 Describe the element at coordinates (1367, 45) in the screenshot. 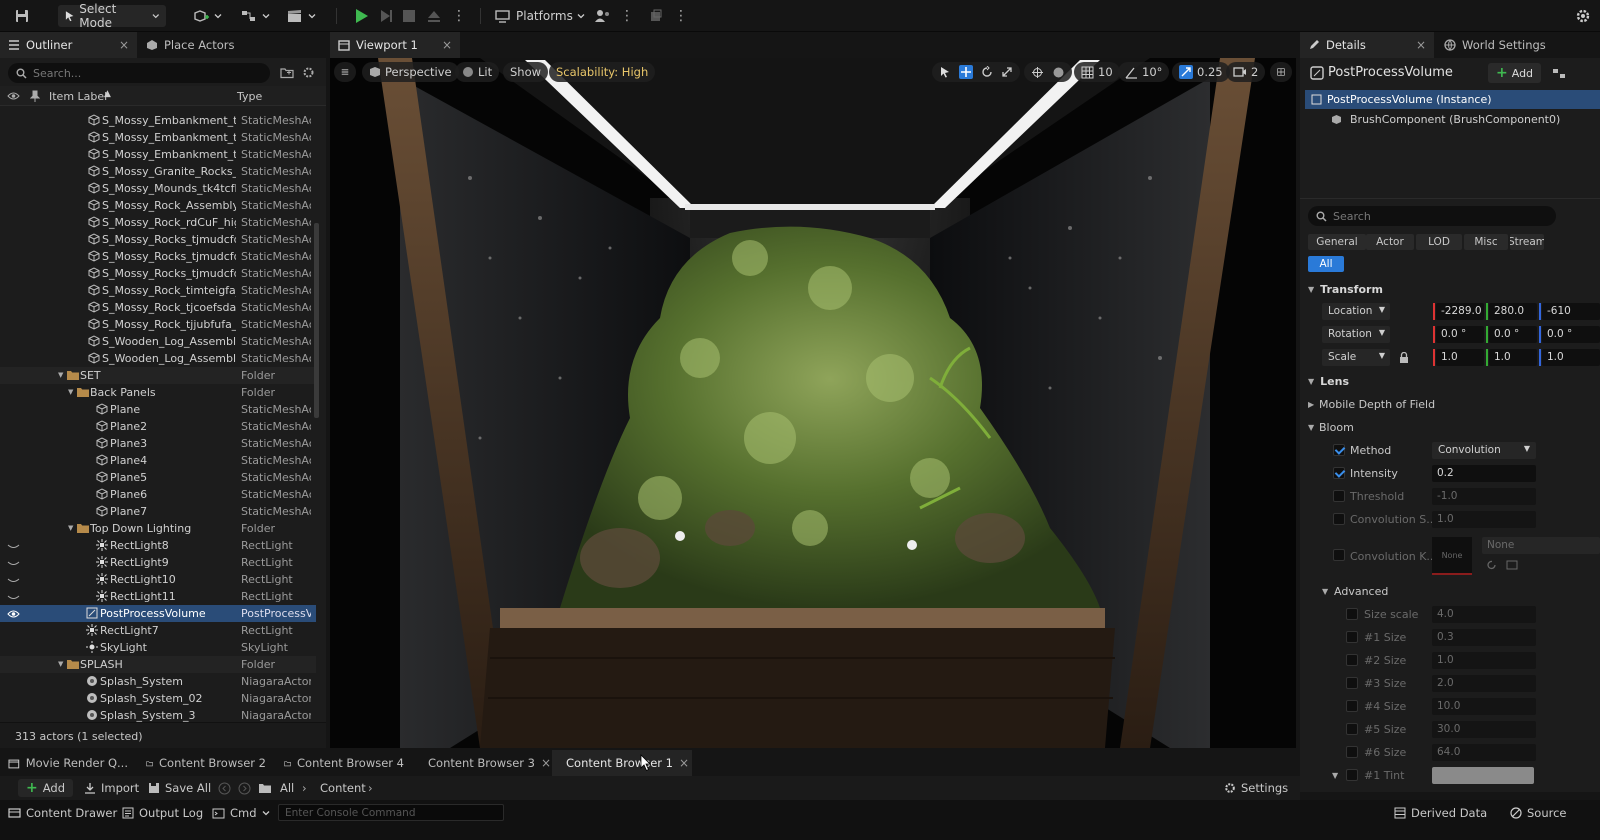

I see `tab-details: Details ×` at that location.